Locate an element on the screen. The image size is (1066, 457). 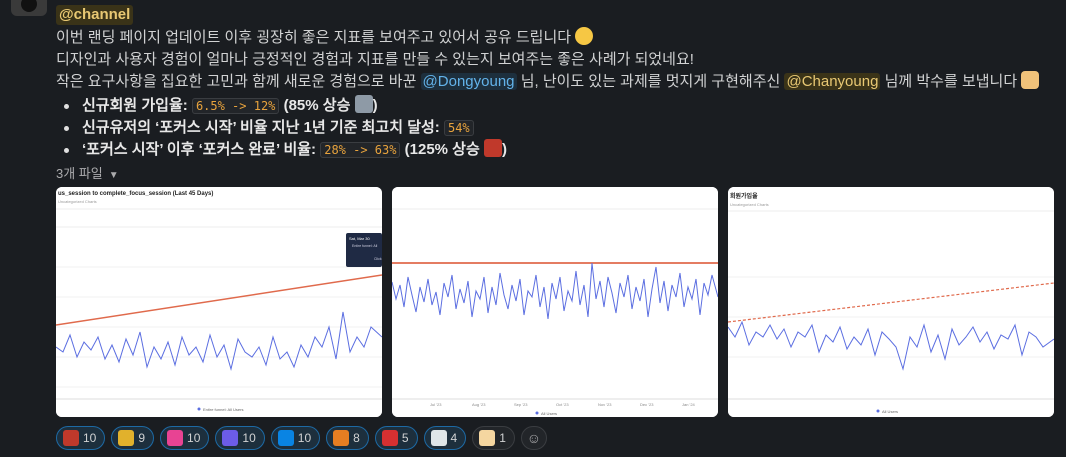
reaction-tomato: 5 is located at coordinates (396, 438).